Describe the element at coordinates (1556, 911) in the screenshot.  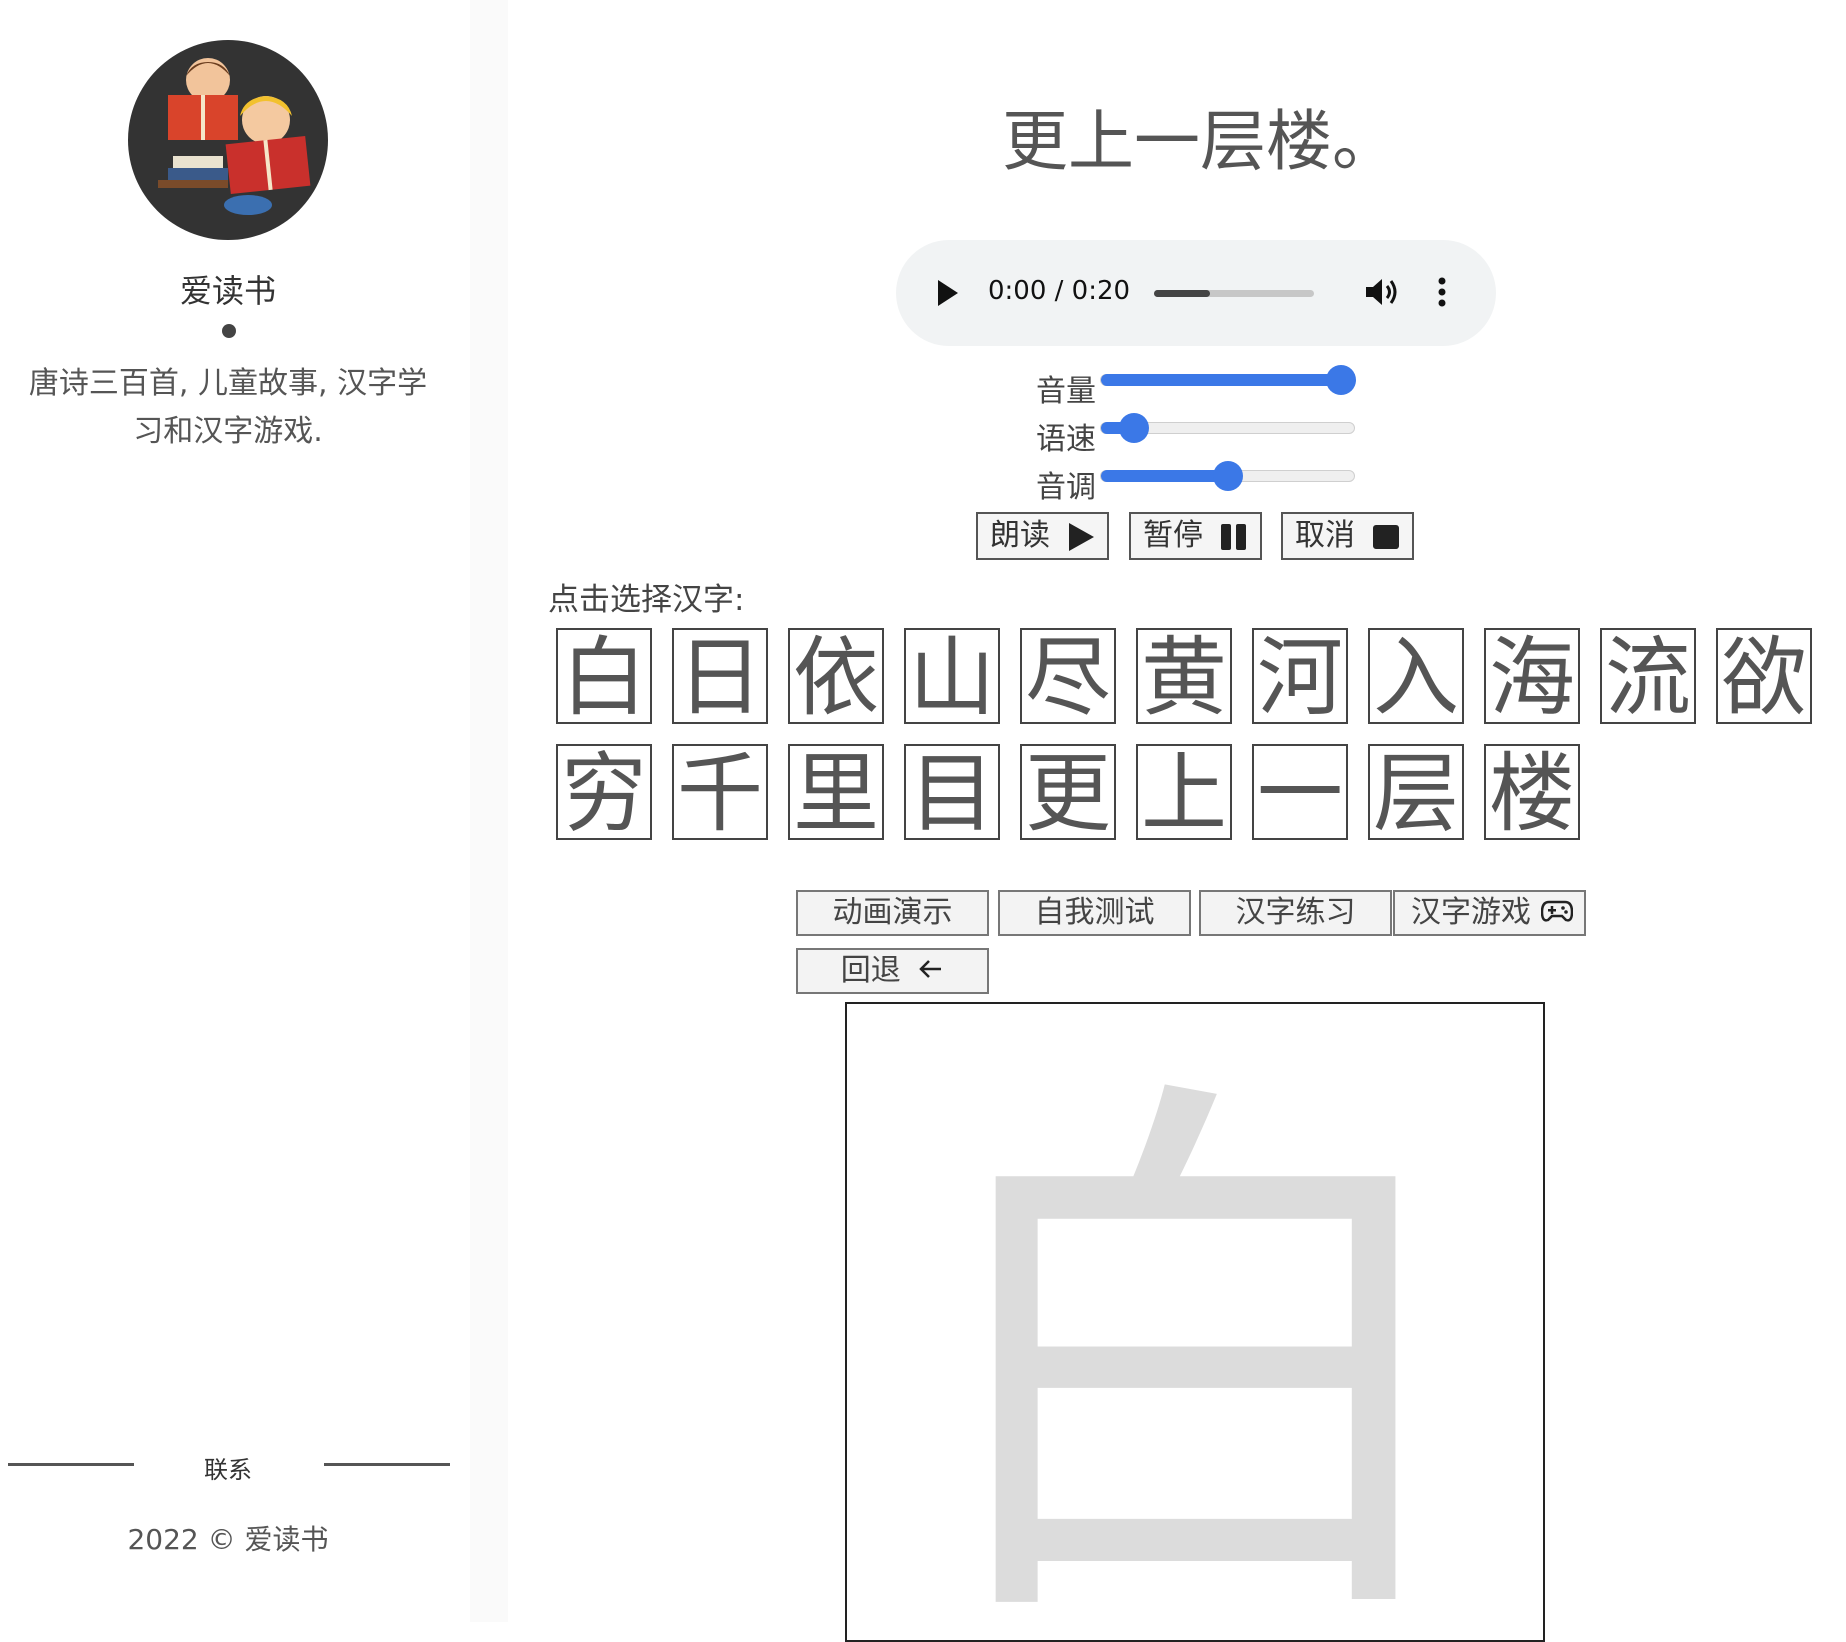
I see `gamepad-icon` at that location.